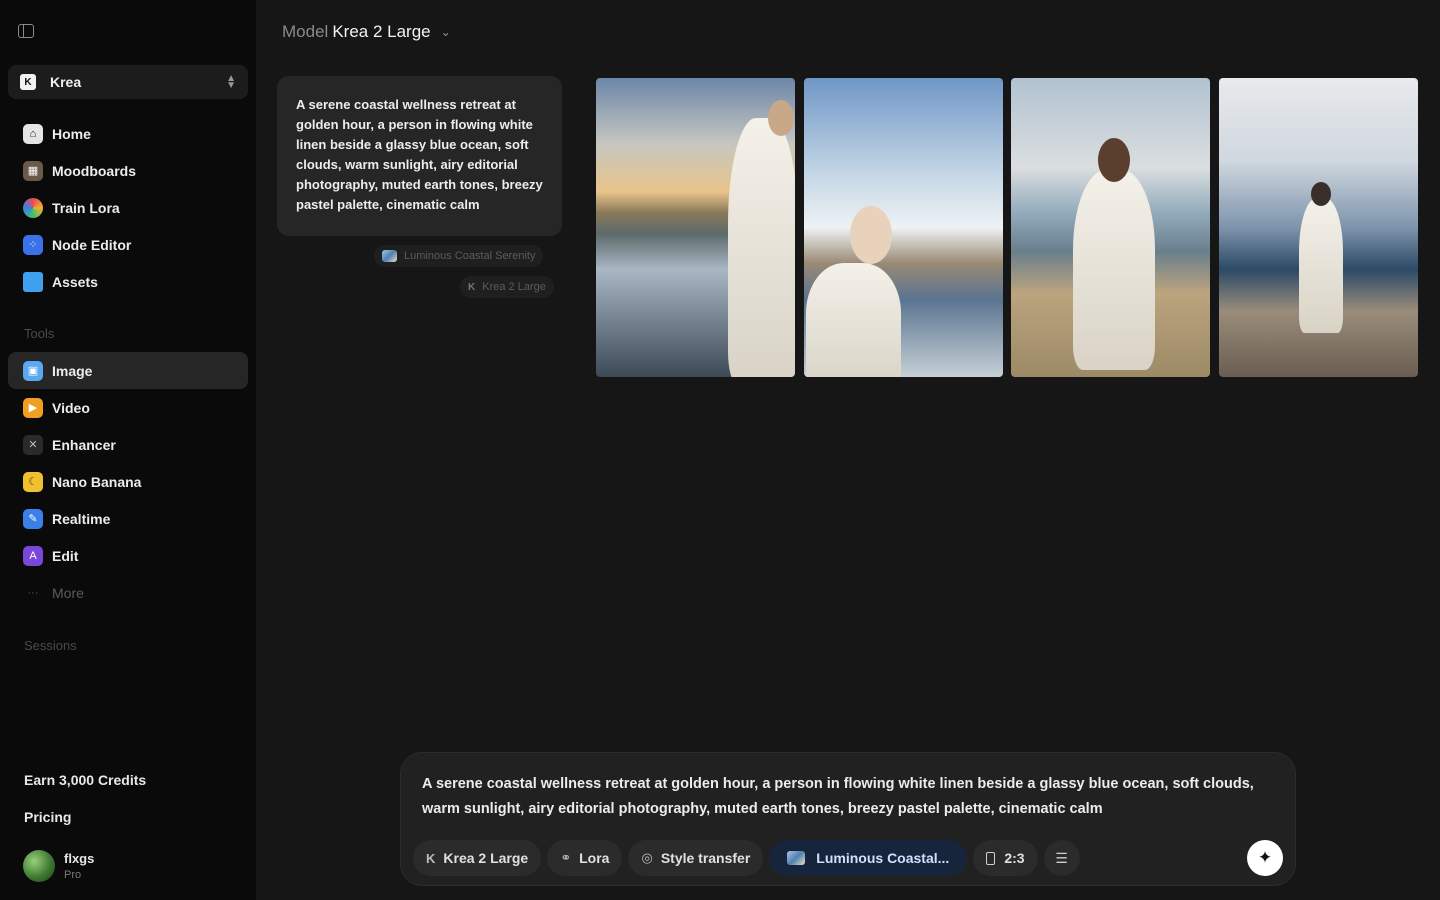 The width and height of the screenshot is (1440, 900). I want to click on sidebar-item-node-editor: ⁘ Node Editor, so click(128, 244).